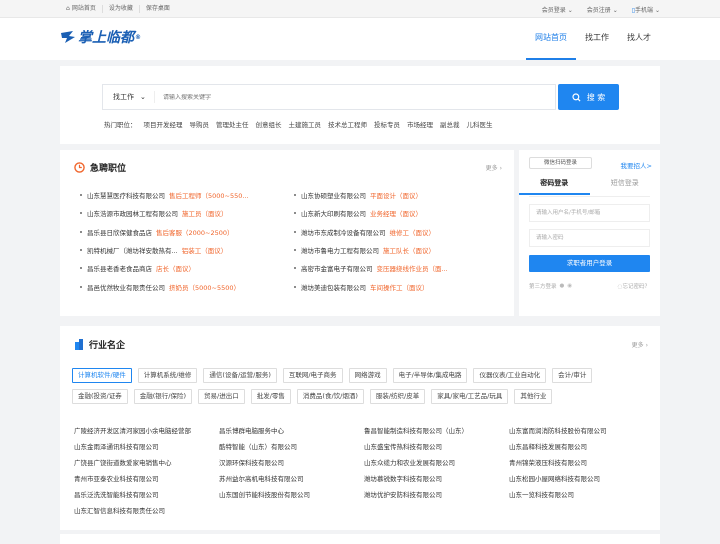  I want to click on category-tag: 网络游戏, so click(367, 375).